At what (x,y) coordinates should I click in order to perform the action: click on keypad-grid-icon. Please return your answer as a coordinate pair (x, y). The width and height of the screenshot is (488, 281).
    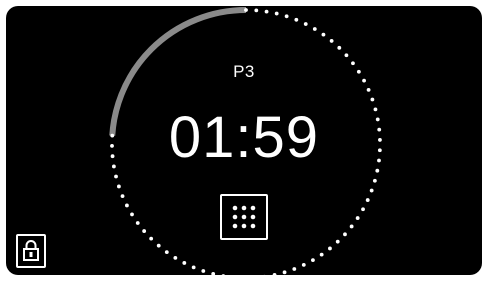
    Looking at the image, I should click on (244, 217).